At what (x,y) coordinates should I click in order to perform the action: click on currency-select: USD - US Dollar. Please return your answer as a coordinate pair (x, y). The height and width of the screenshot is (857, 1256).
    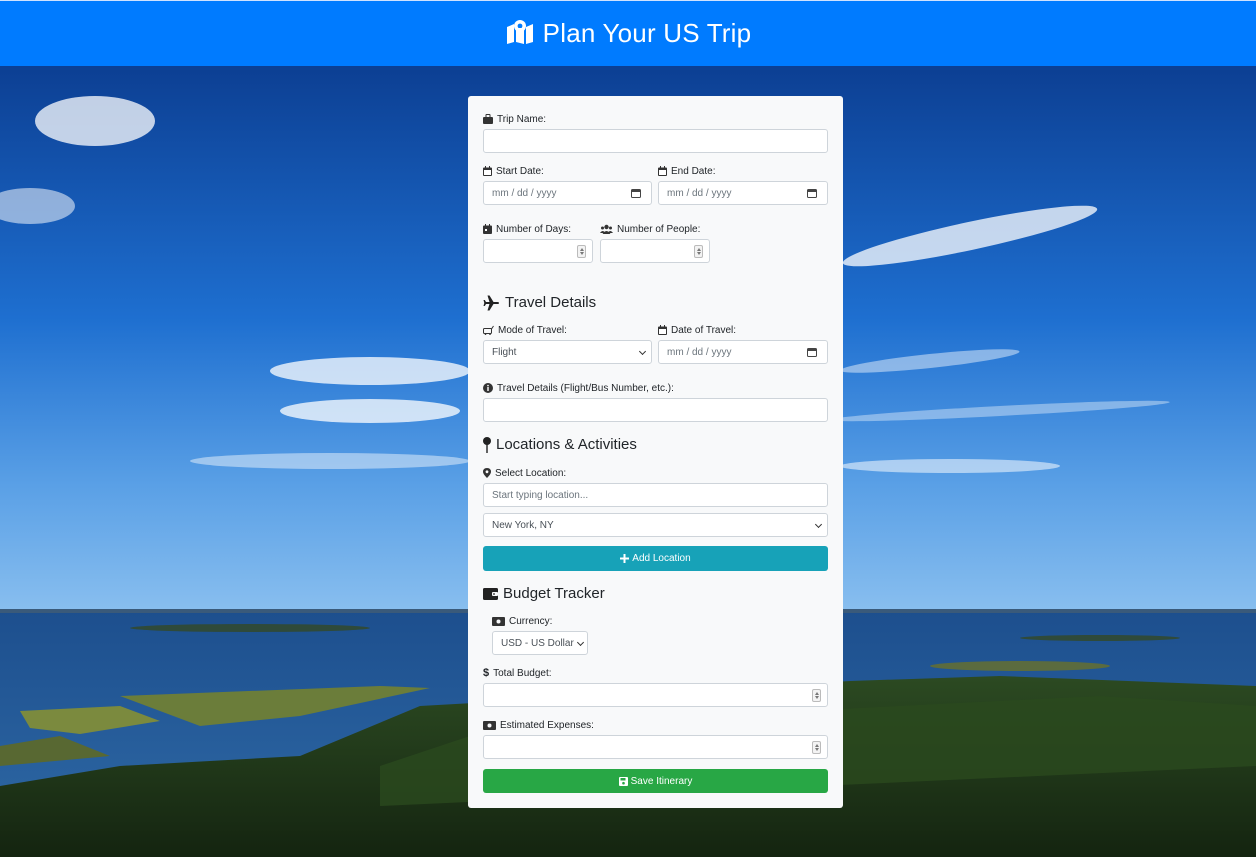
    Looking at the image, I should click on (540, 643).